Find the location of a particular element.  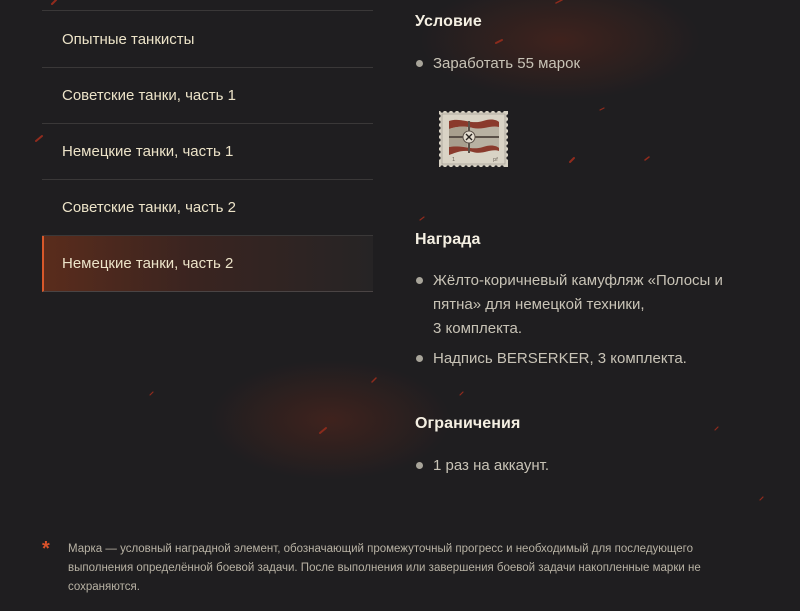

limits-text: 1 раз на аккаунт. is located at coordinates (491, 465).